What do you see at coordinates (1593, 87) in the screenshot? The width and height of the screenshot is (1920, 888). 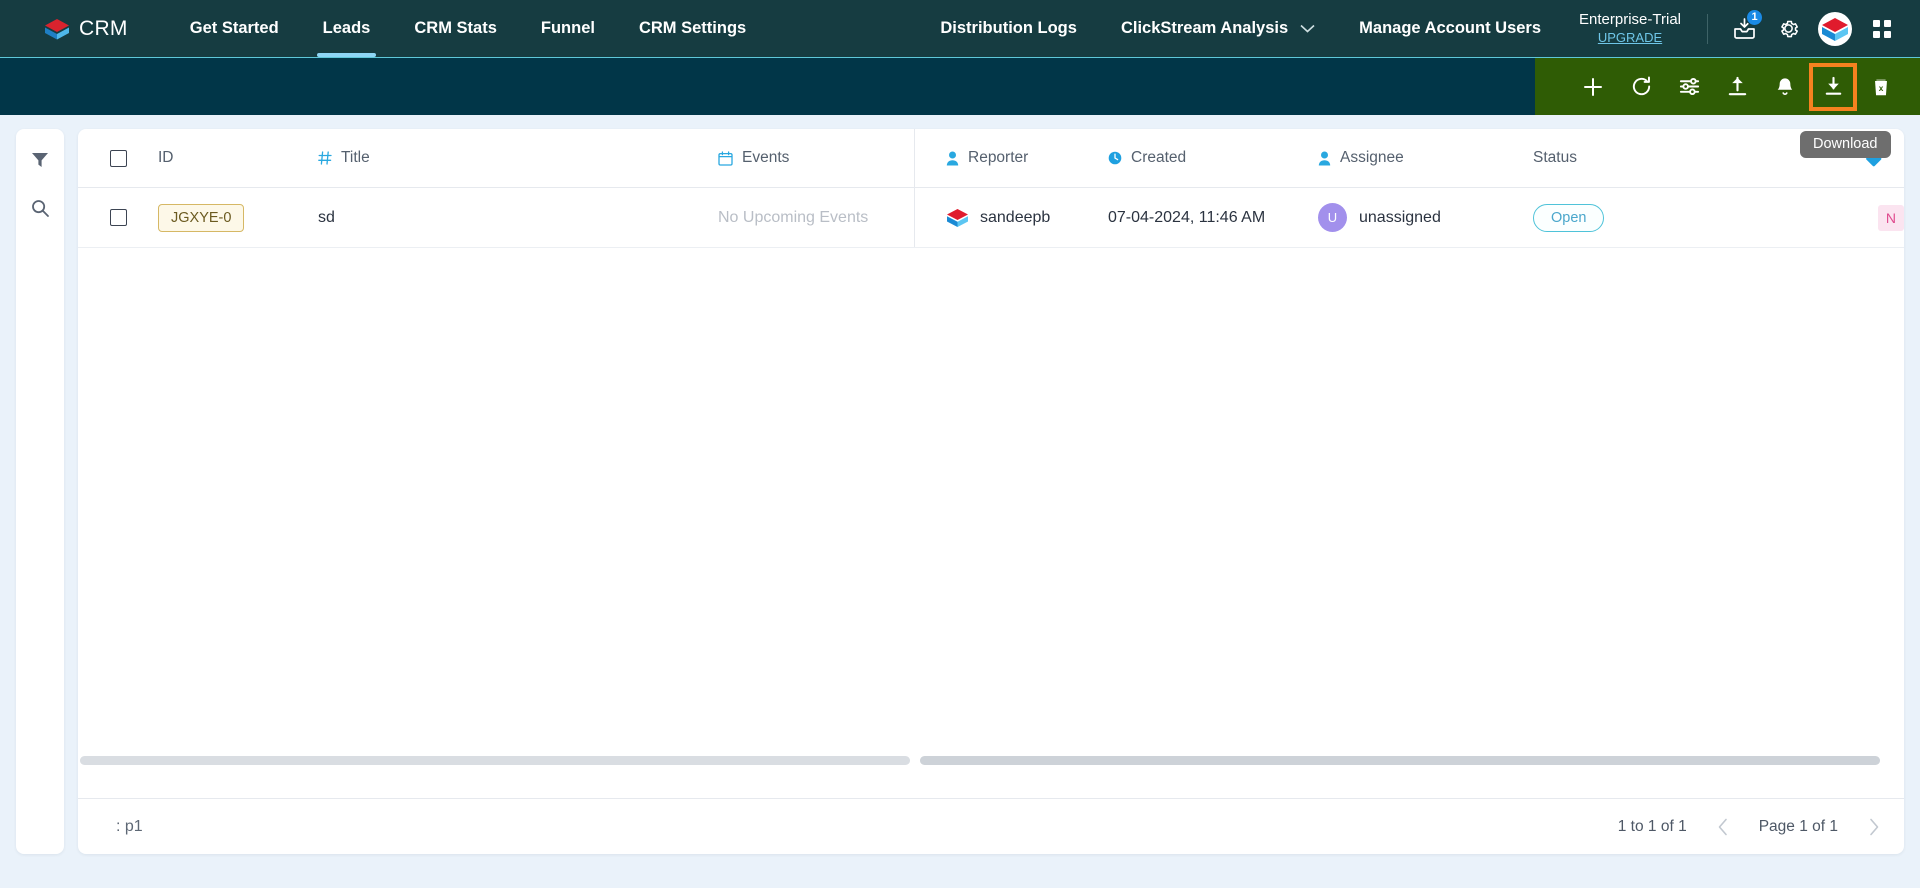 I see `add-icon` at bounding box center [1593, 87].